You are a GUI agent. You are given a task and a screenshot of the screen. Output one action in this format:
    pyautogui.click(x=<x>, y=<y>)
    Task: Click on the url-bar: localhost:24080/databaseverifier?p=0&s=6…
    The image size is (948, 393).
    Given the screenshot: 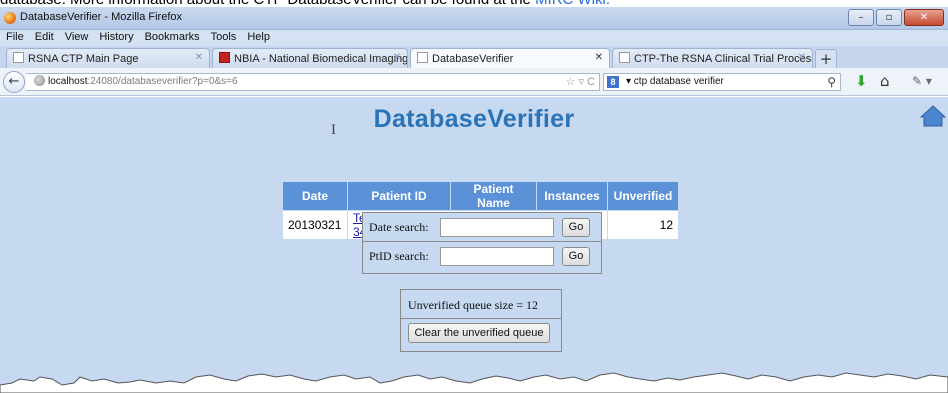 What is the action you would take?
    pyautogui.click(x=313, y=82)
    